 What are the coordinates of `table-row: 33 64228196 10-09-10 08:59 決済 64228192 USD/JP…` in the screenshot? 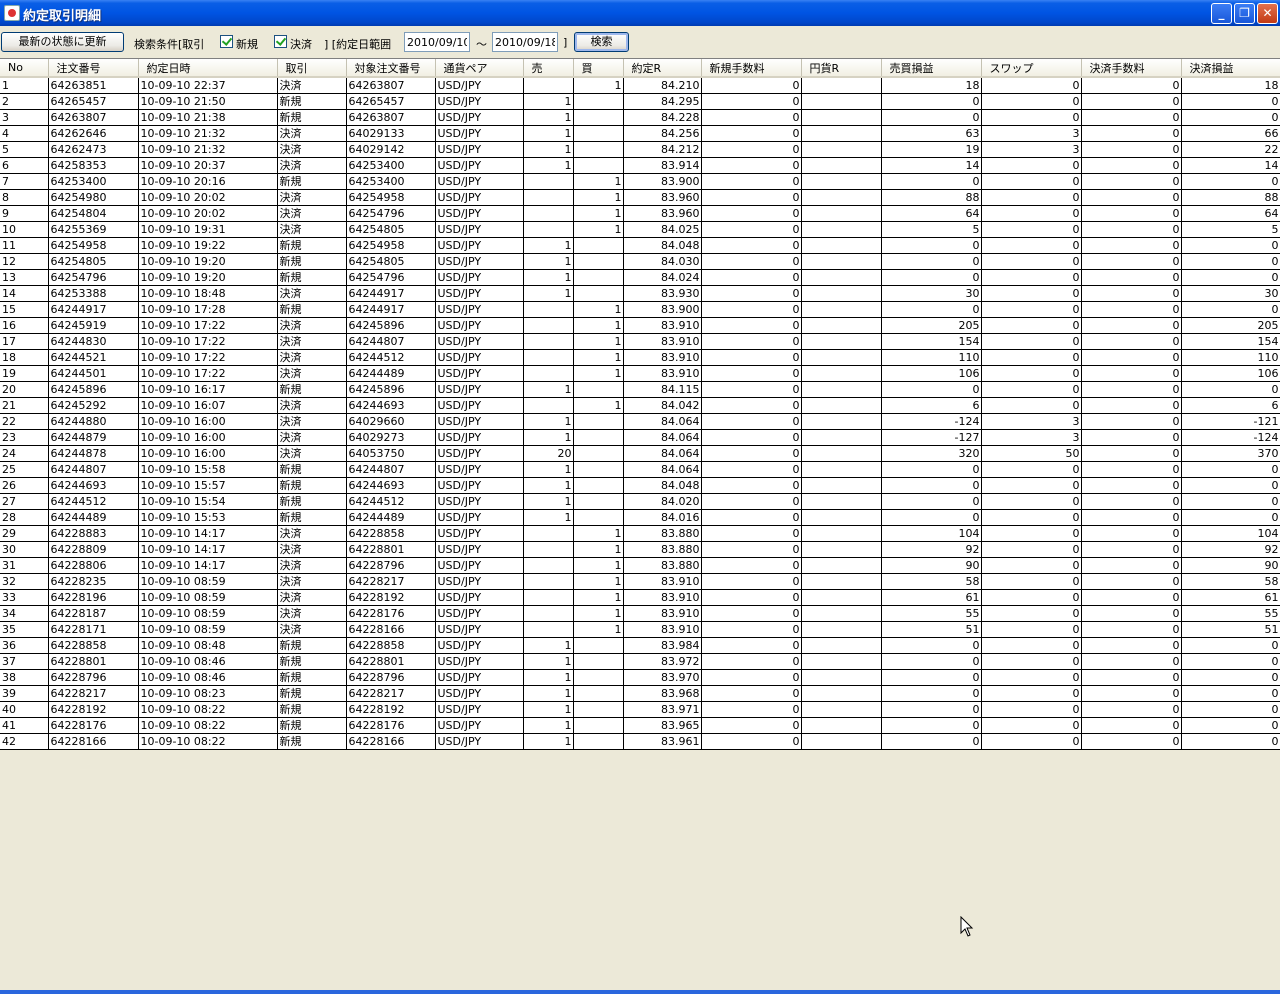 It's located at (640, 597).